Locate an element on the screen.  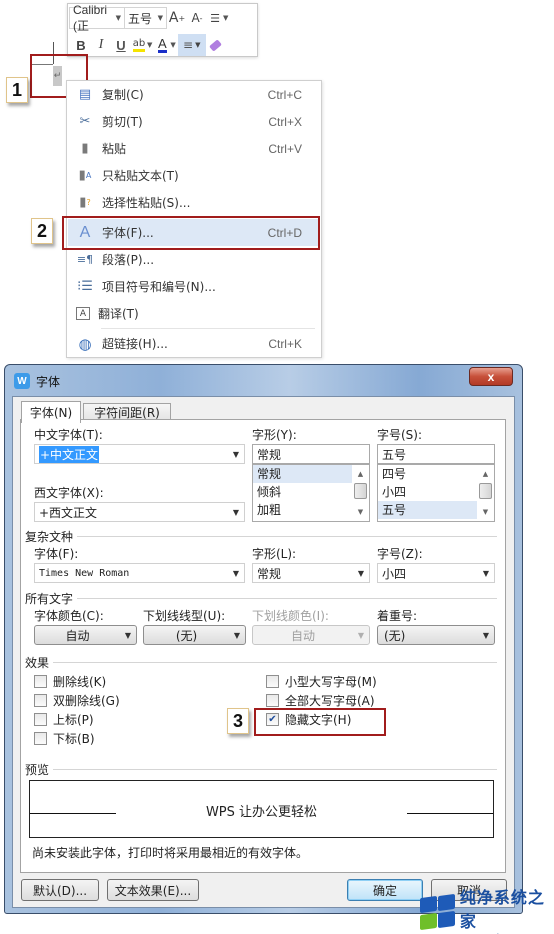
strikethrough-checkbox: 删除线(K) is located at coordinates (70, 681).